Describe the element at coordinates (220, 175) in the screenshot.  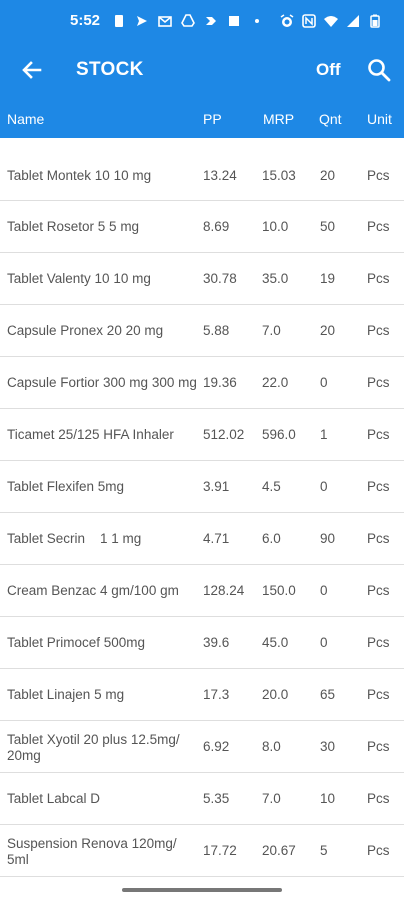
I see `item-pp: 13.24` at that location.